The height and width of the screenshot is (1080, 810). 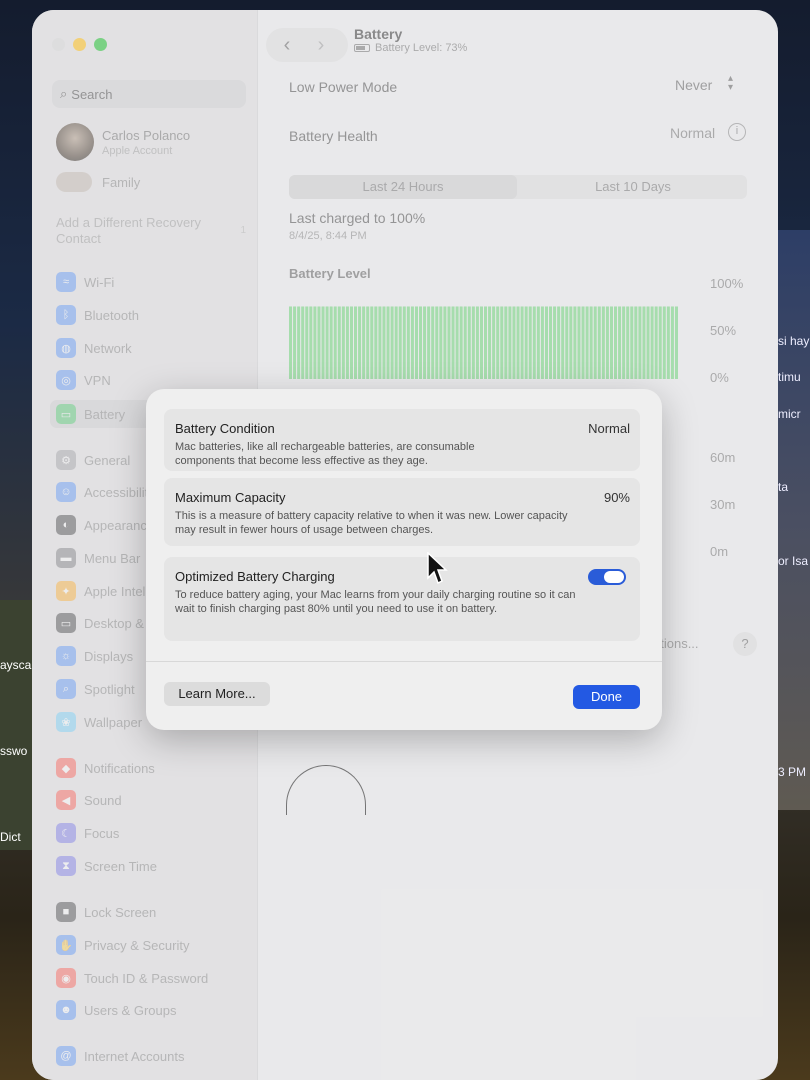 I want to click on battery-condition-title: Battery Condition, so click(x=225, y=428).